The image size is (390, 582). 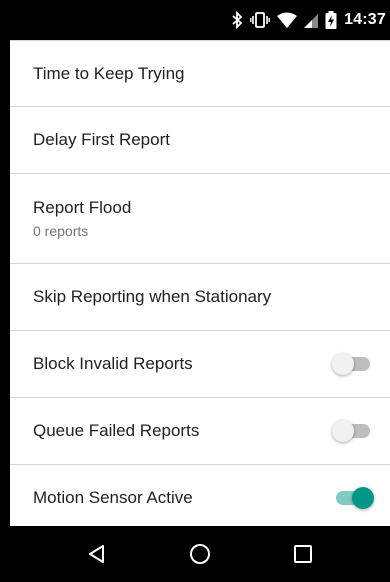 What do you see at coordinates (61, 231) in the screenshot?
I see `setting-summary: 0 reports` at bounding box center [61, 231].